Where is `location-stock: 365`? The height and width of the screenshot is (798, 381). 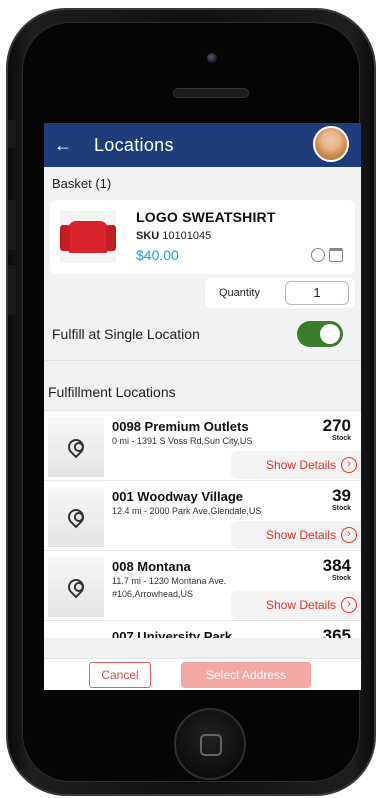
location-stock: 365 is located at coordinates (336, 632).